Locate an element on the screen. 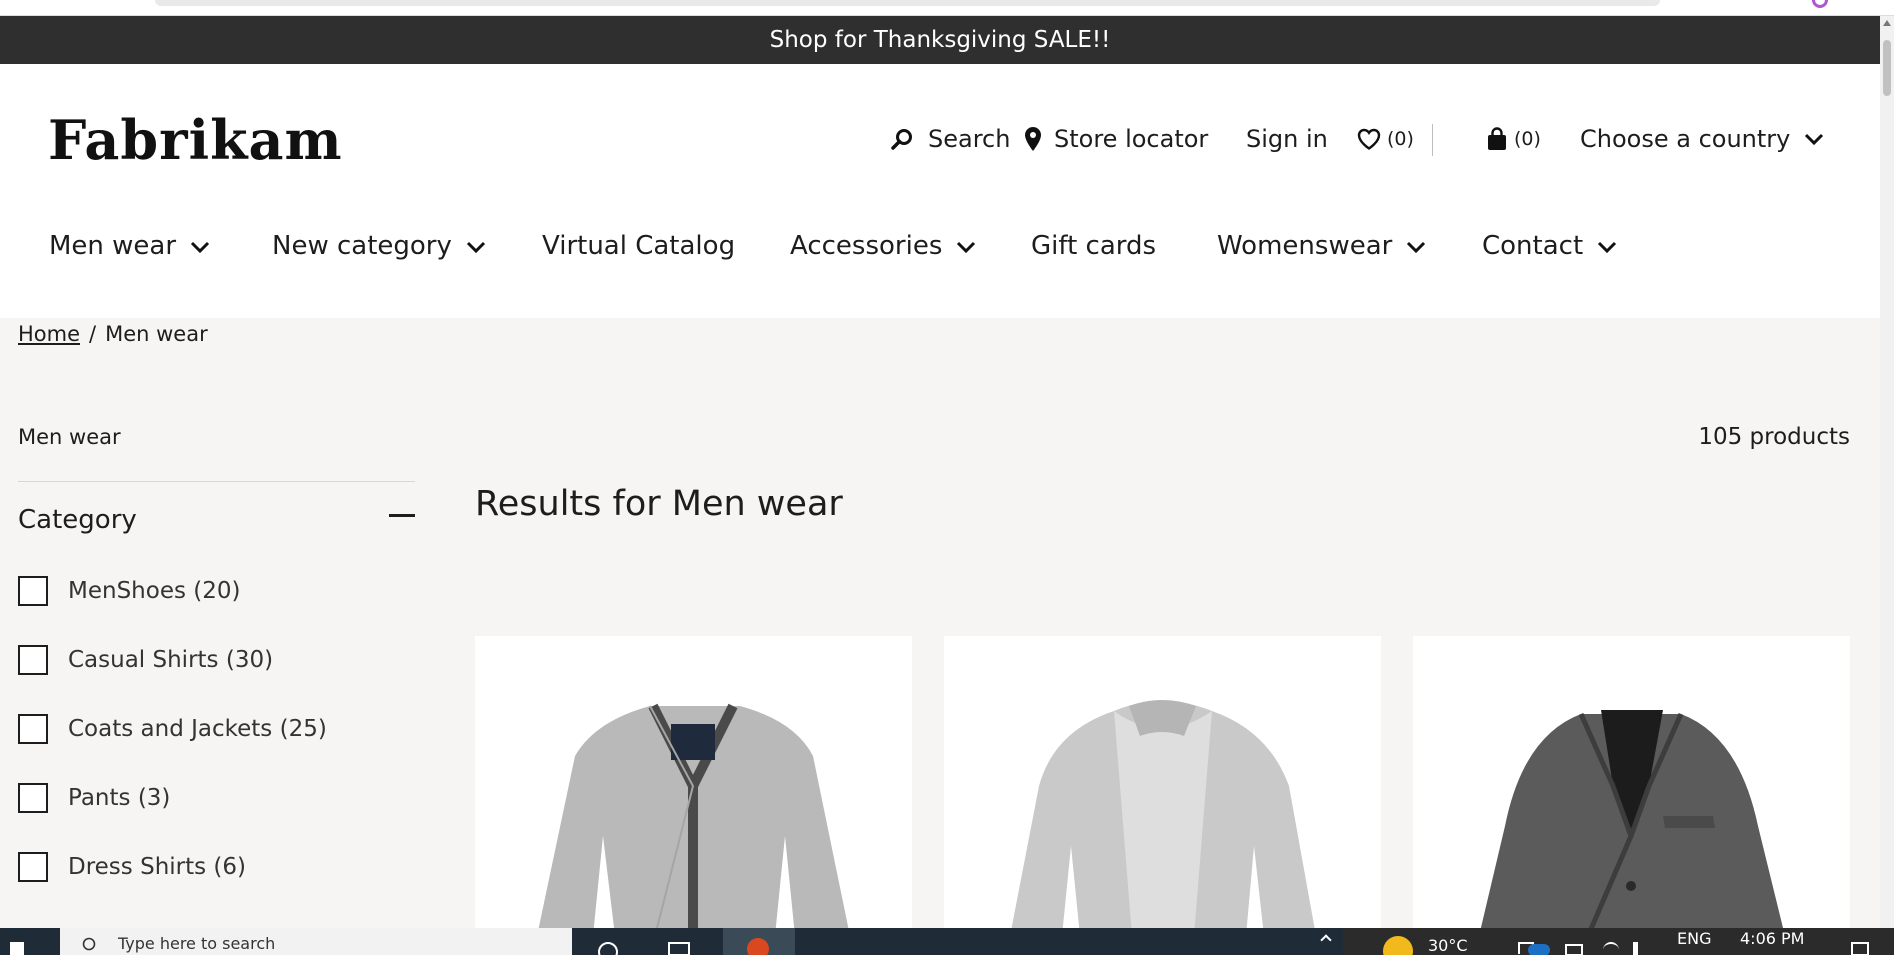  facet-label: Dress Shirts (6) is located at coordinates (157, 867).